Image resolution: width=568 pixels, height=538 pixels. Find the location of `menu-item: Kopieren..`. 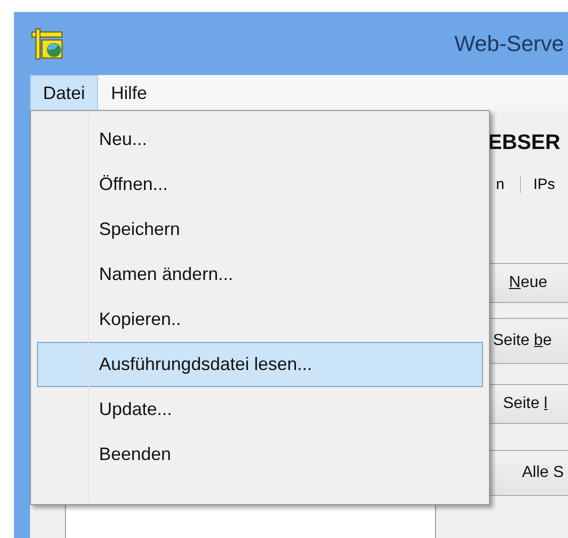

menu-item: Kopieren.. is located at coordinates (260, 319).